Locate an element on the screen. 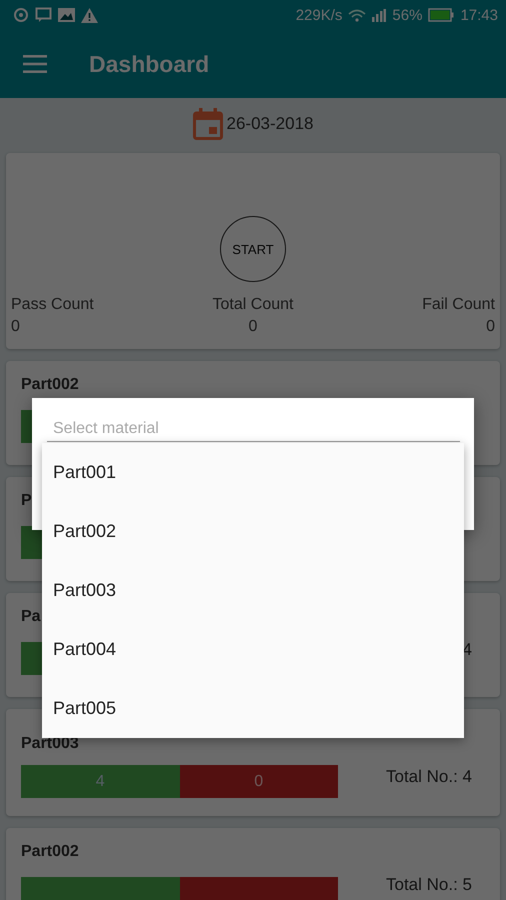 The width and height of the screenshot is (506, 900). date-text: 26-03-2018 is located at coordinates (270, 124).